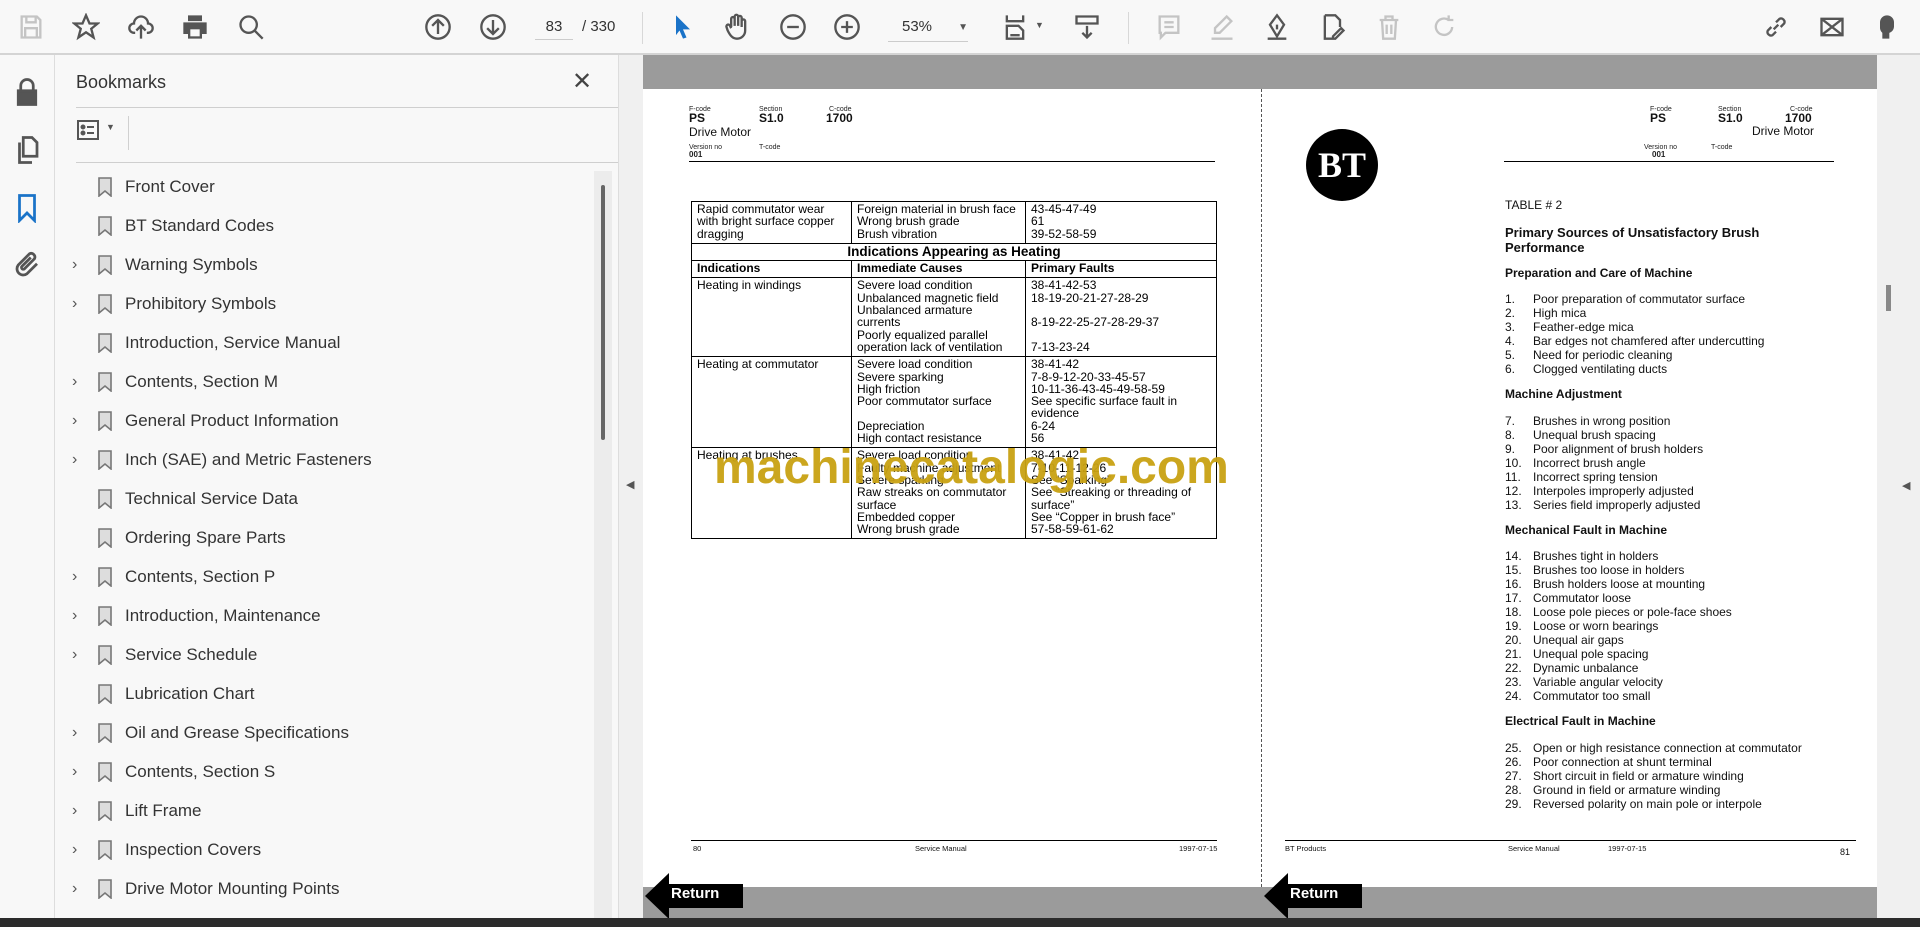  Describe the element at coordinates (321, 655) in the screenshot. I see `bookmark-item: › Service Schedule` at that location.